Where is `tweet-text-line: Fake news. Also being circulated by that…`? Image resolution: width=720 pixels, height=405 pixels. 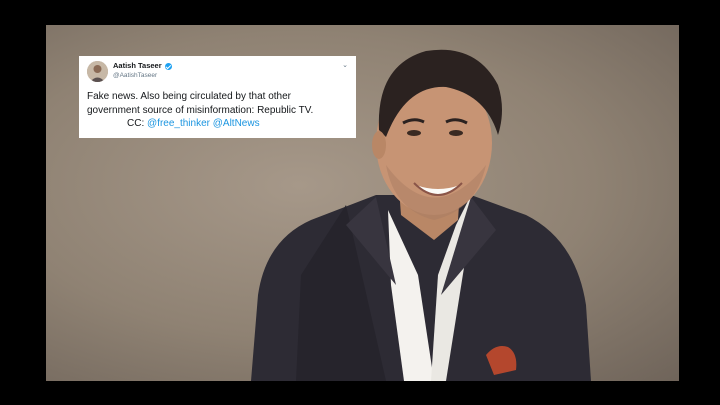 tweet-text-line: Fake news. Also being circulated by that… is located at coordinates (189, 96).